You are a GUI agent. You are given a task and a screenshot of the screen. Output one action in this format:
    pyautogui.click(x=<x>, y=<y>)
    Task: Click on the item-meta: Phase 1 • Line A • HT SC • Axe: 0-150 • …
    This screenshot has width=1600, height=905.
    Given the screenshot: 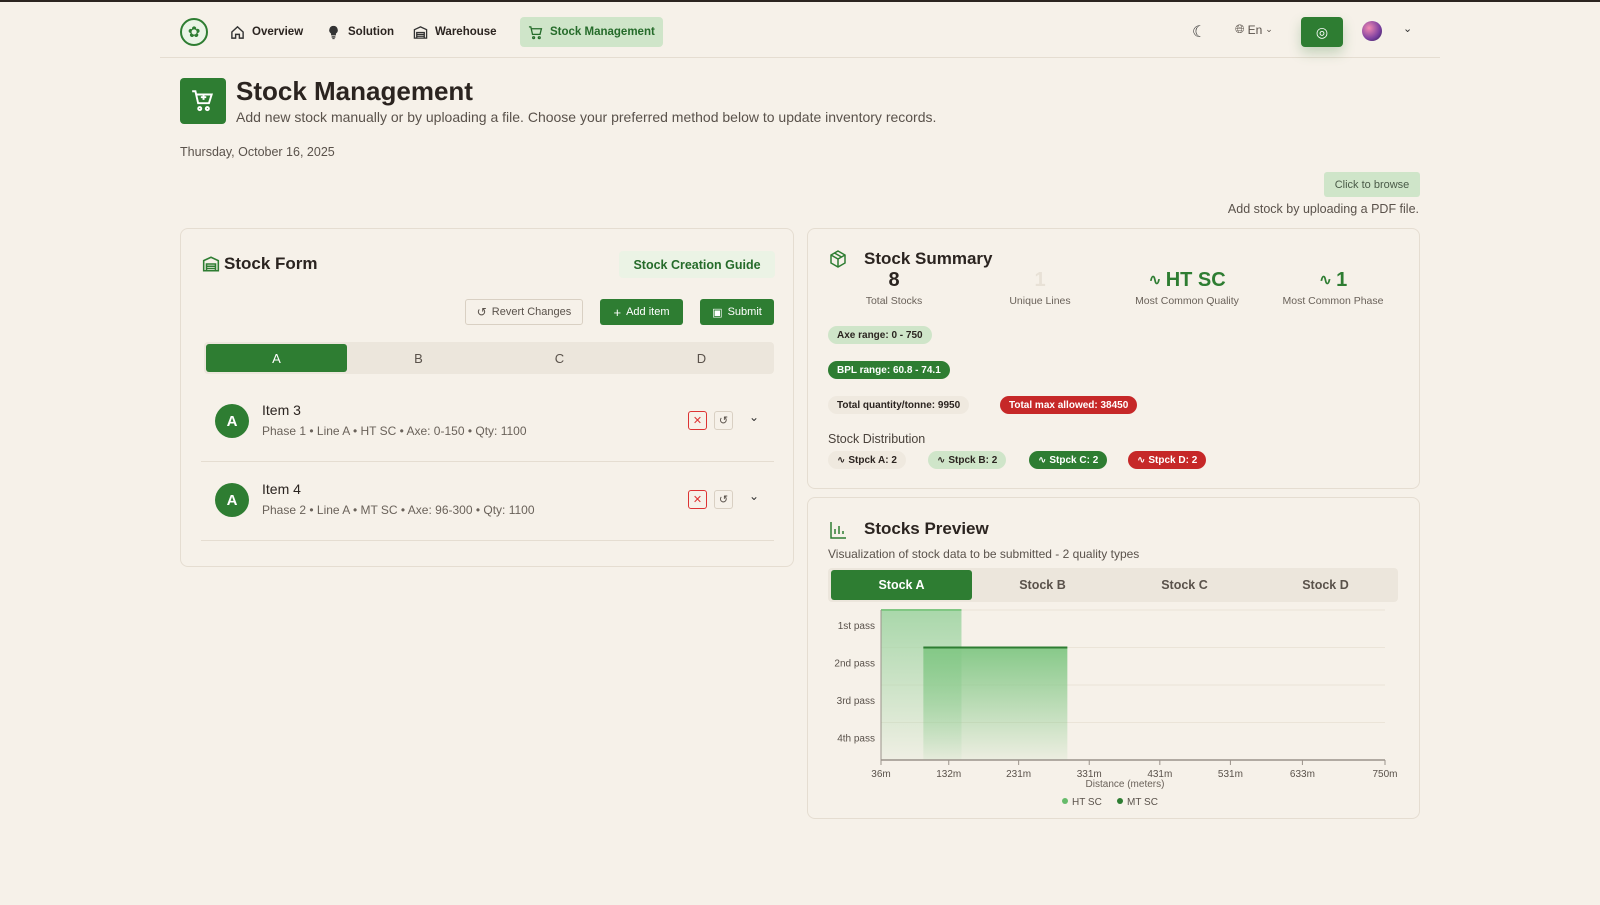 What is the action you would take?
    pyautogui.click(x=394, y=431)
    